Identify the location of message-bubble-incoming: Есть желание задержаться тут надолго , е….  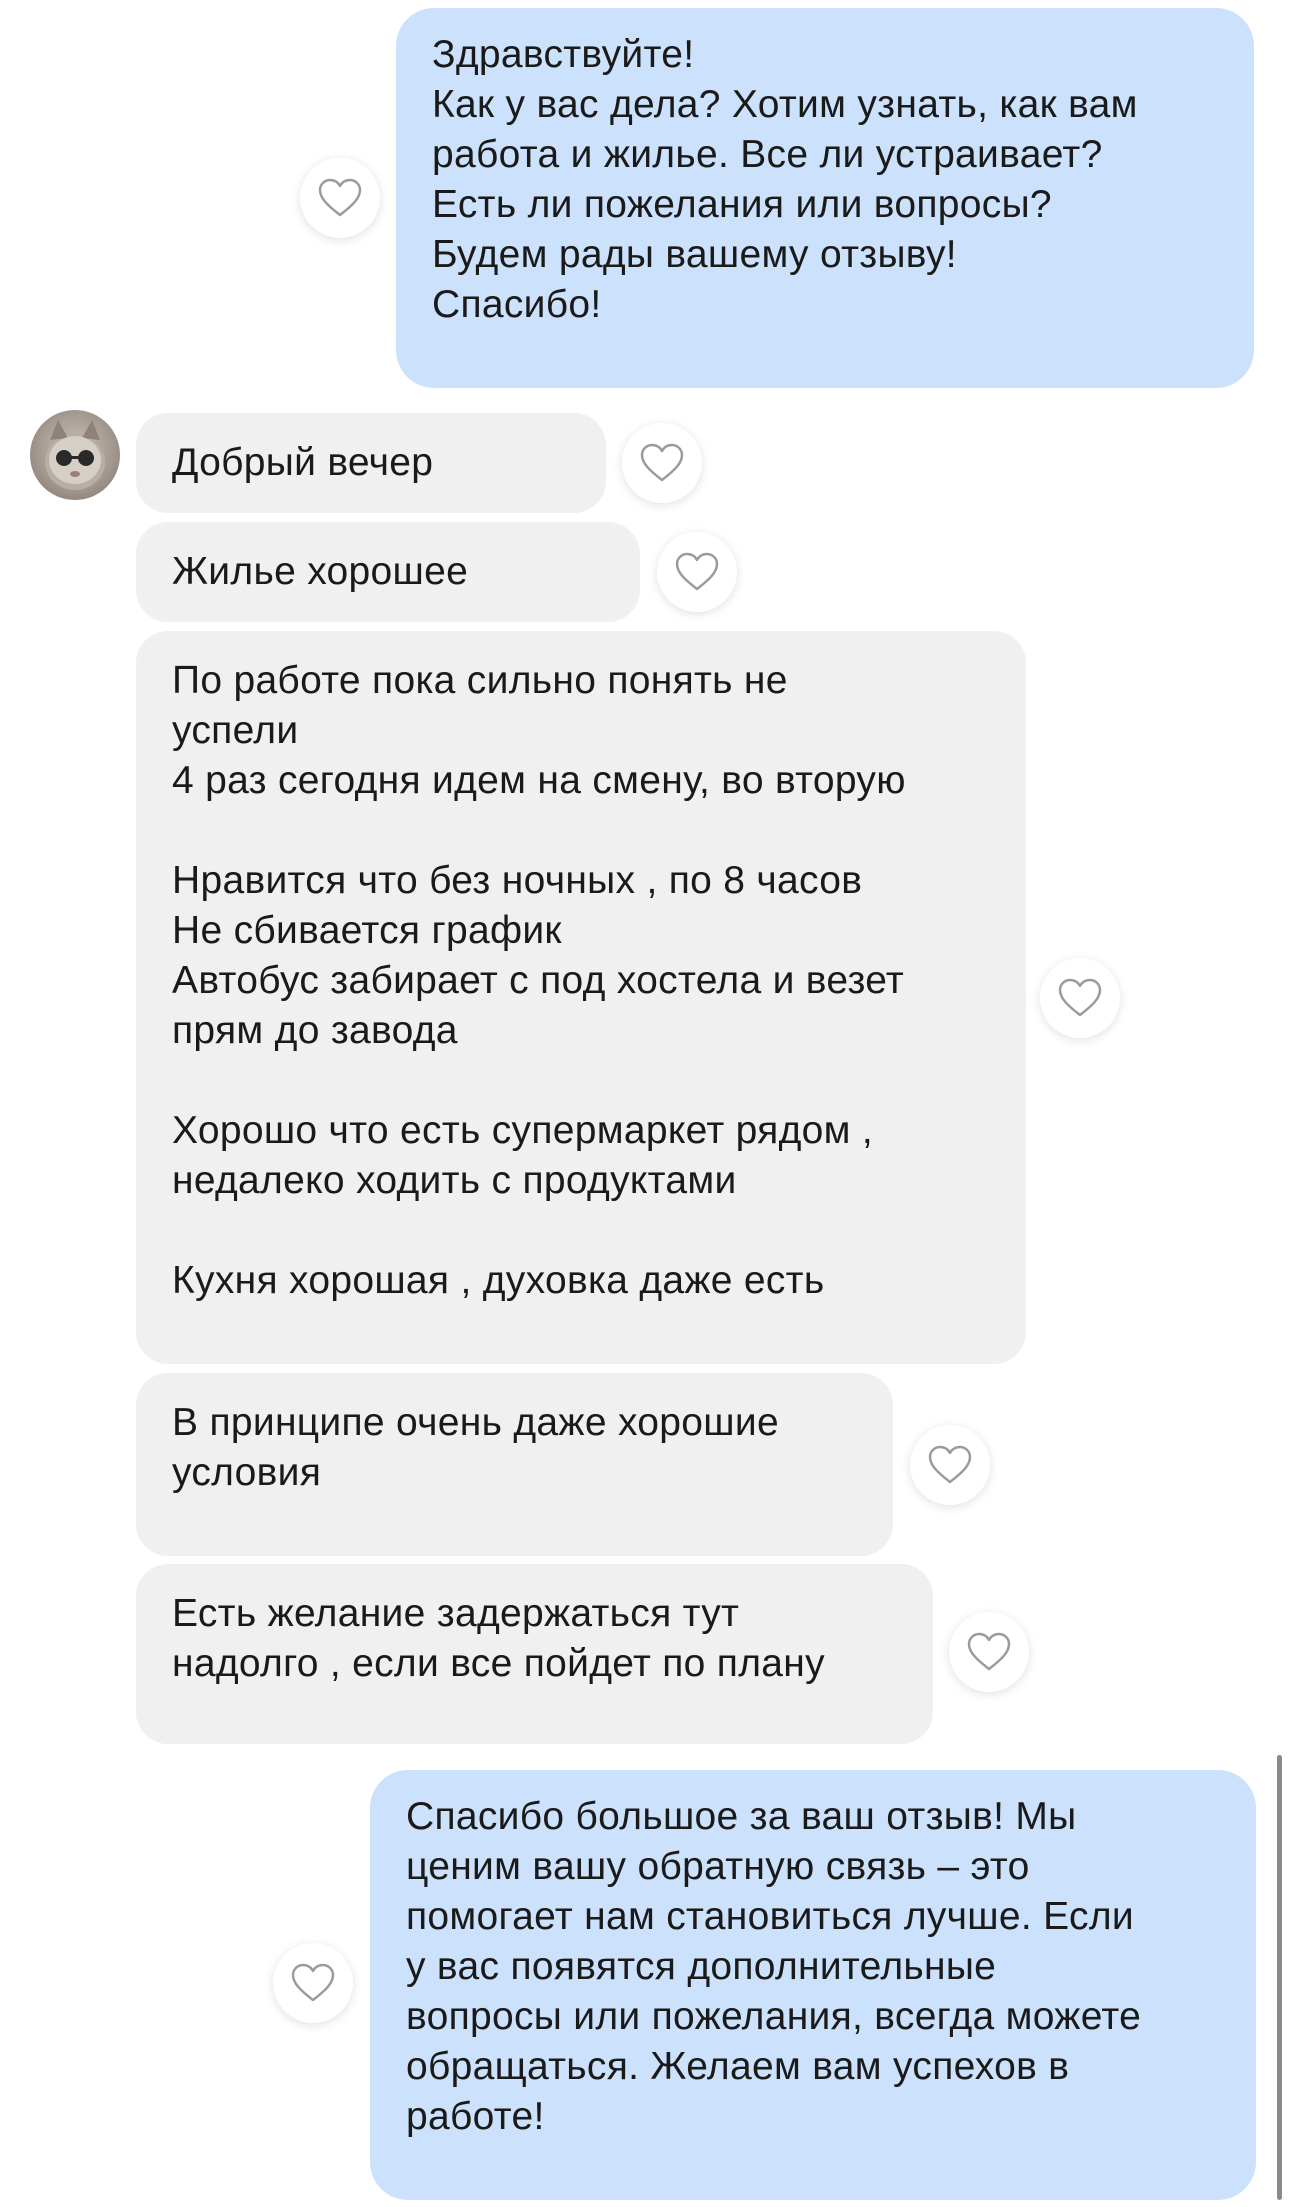
(534, 1654).